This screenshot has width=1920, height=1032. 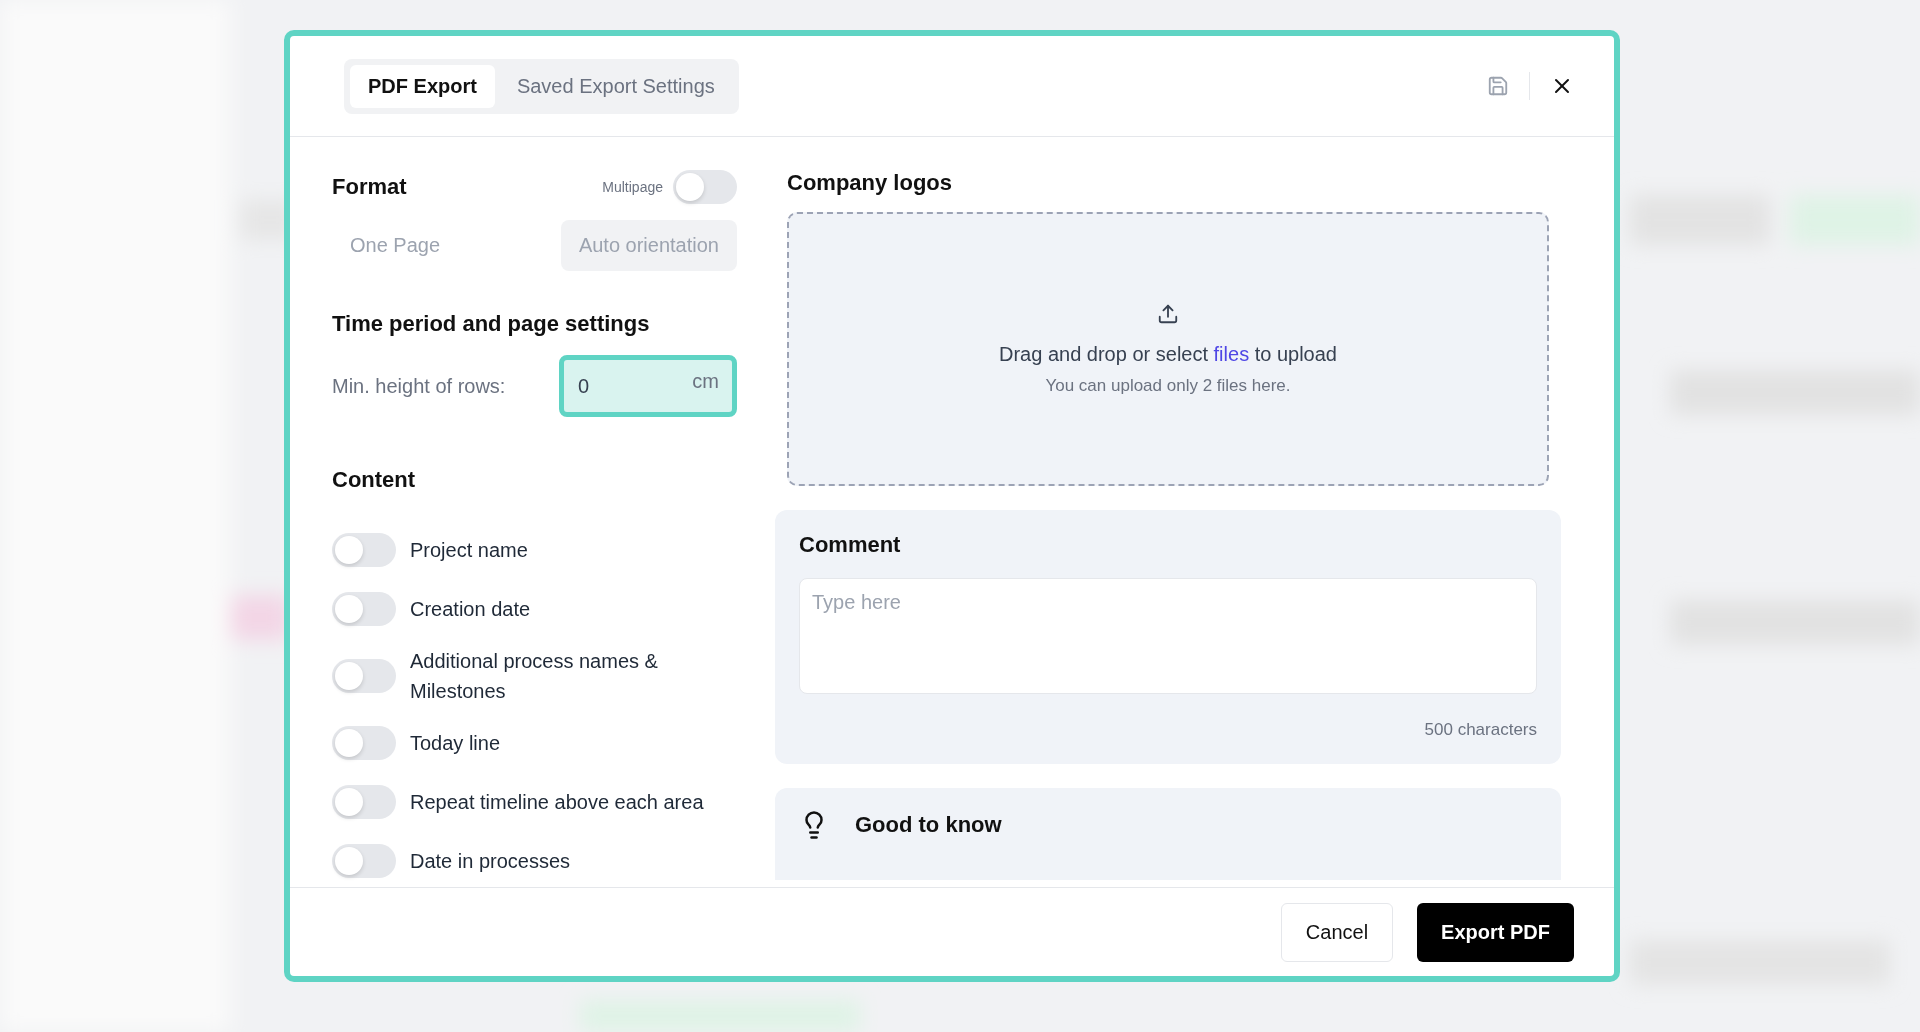 What do you see at coordinates (469, 550) in the screenshot?
I see `toggle-label: Project name` at bounding box center [469, 550].